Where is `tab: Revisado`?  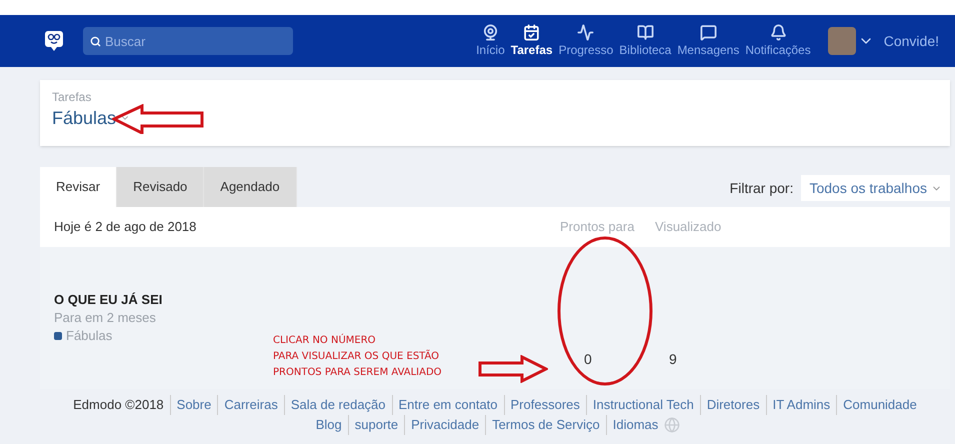 tab: Revisado is located at coordinates (160, 187).